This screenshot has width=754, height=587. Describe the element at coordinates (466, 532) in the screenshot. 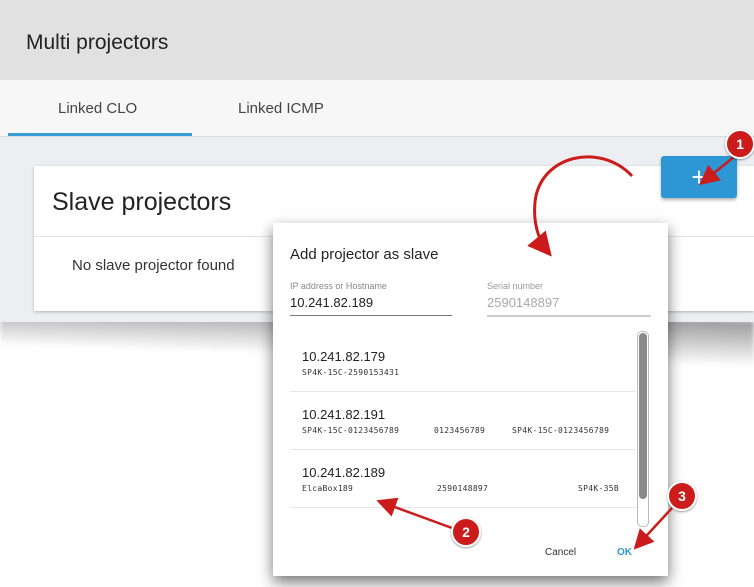

I see `callout-badge-2: 2` at that location.